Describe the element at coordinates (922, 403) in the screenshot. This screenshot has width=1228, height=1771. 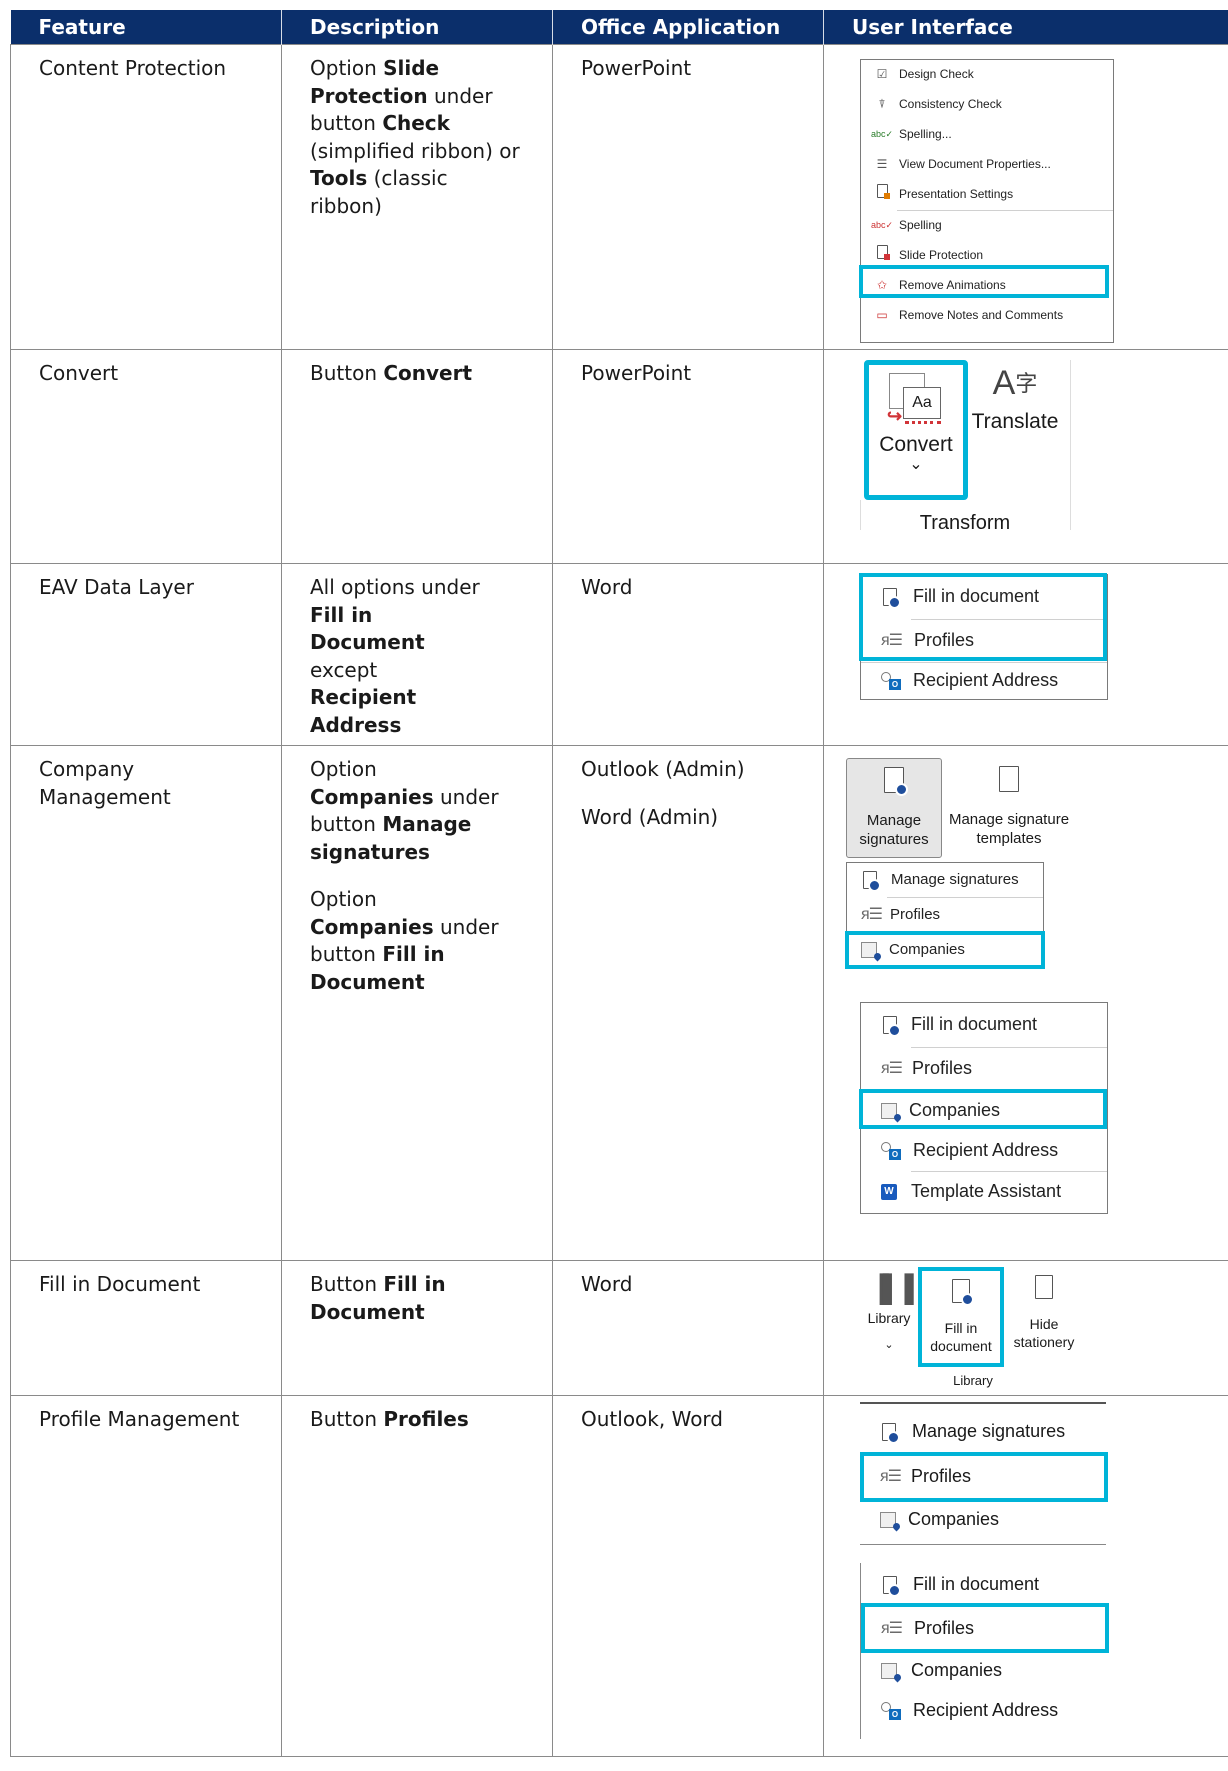
I see `aa-glyph: Aa` at that location.